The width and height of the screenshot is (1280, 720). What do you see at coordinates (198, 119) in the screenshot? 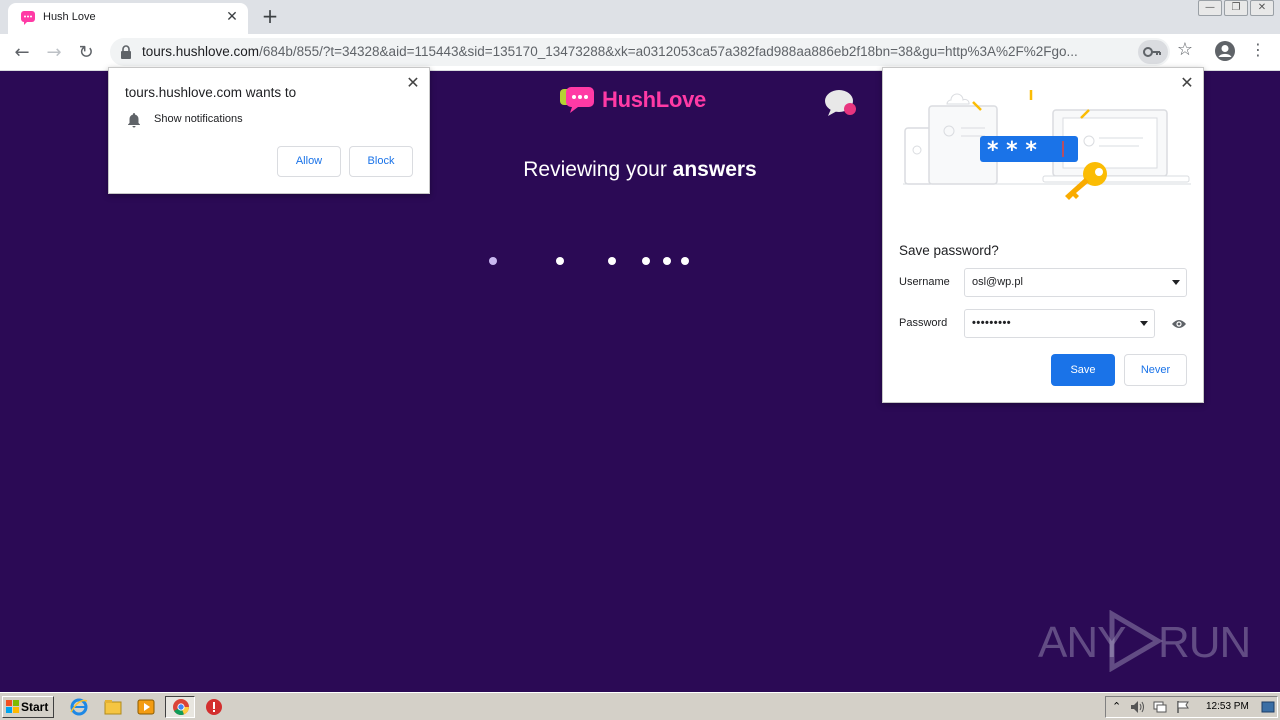
I see `notification-permission-text: Show notifications` at bounding box center [198, 119].